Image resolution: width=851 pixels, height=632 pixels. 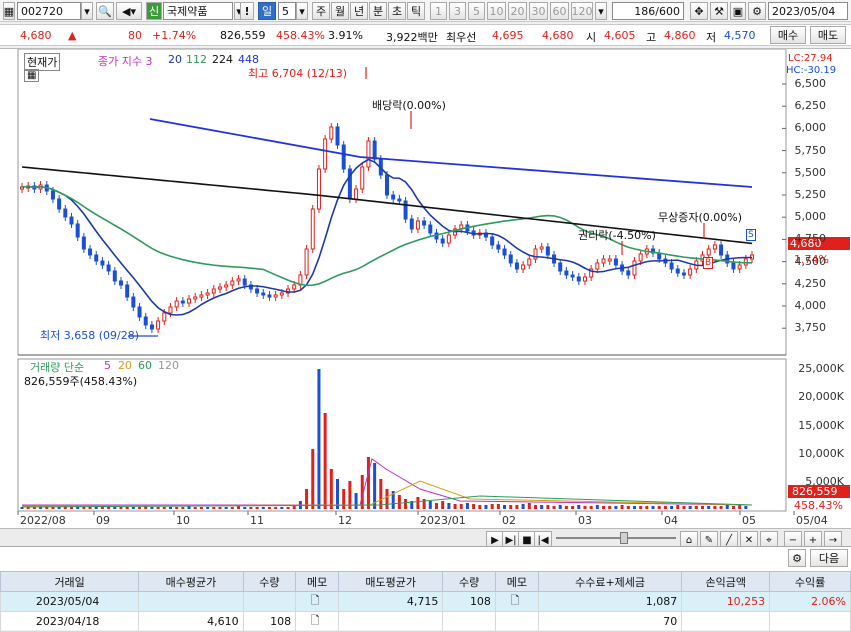 I want to click on stock-name-field: 국제약품, so click(x=198, y=11).